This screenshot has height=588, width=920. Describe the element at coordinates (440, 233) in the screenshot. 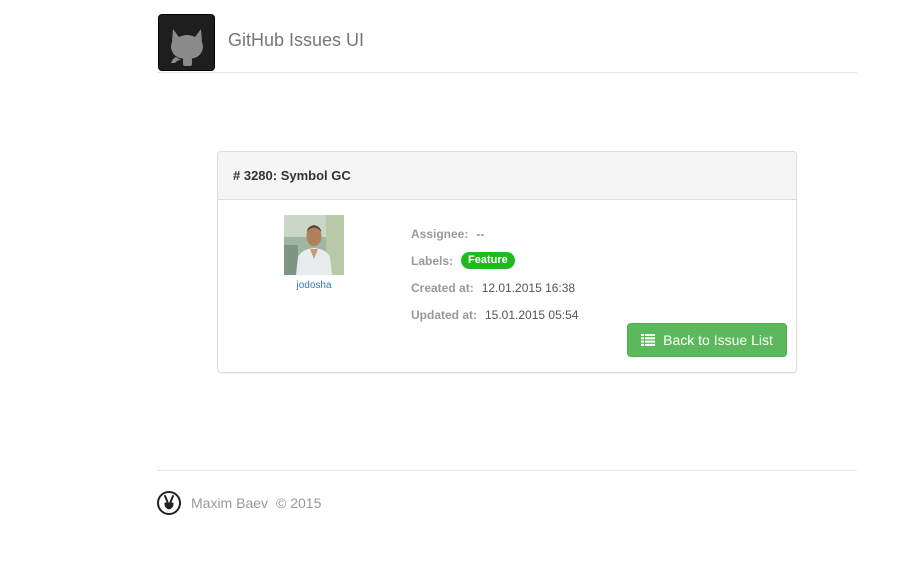

I see `assignee-label: Assignee:` at that location.